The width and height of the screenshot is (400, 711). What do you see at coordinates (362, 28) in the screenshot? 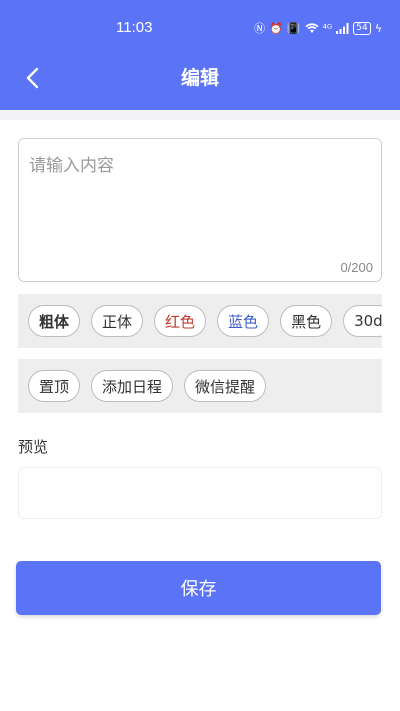
I see `battery-icon: 54` at bounding box center [362, 28].